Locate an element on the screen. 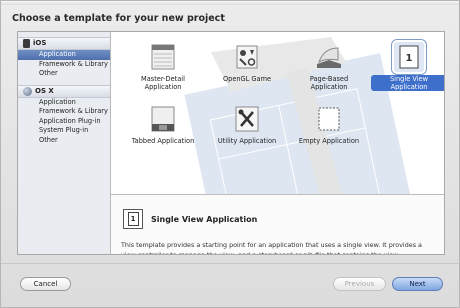 This screenshot has height=308, width=460. sidebar-item-ios-other: Other is located at coordinates (64, 74).